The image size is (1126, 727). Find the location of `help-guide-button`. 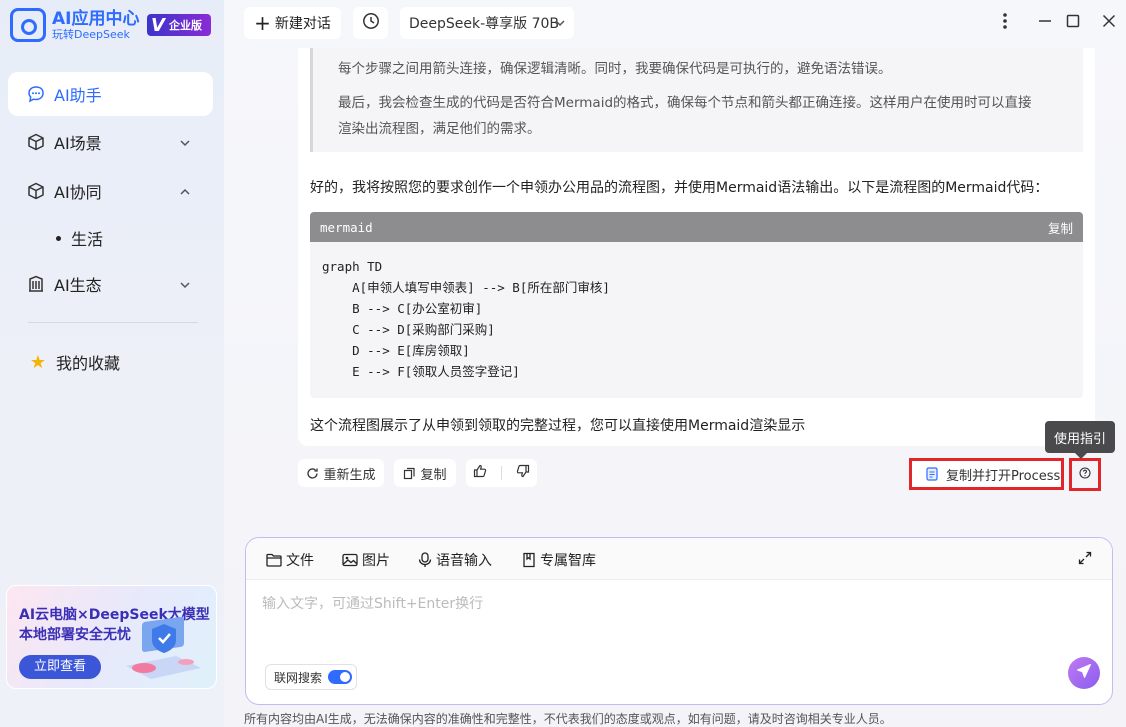

help-guide-button is located at coordinates (1085, 474).